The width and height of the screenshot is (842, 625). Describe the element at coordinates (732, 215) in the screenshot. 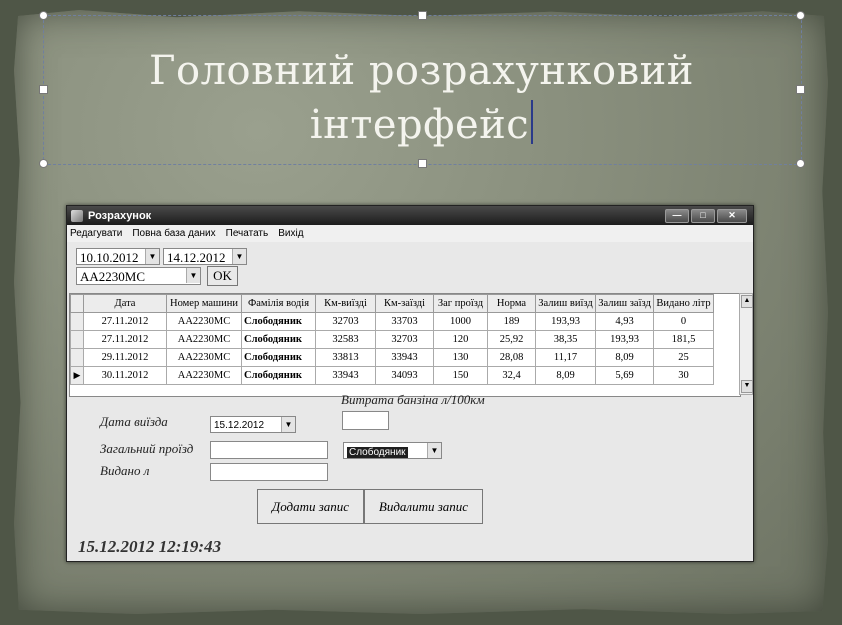

I see `close-button: ✕` at that location.